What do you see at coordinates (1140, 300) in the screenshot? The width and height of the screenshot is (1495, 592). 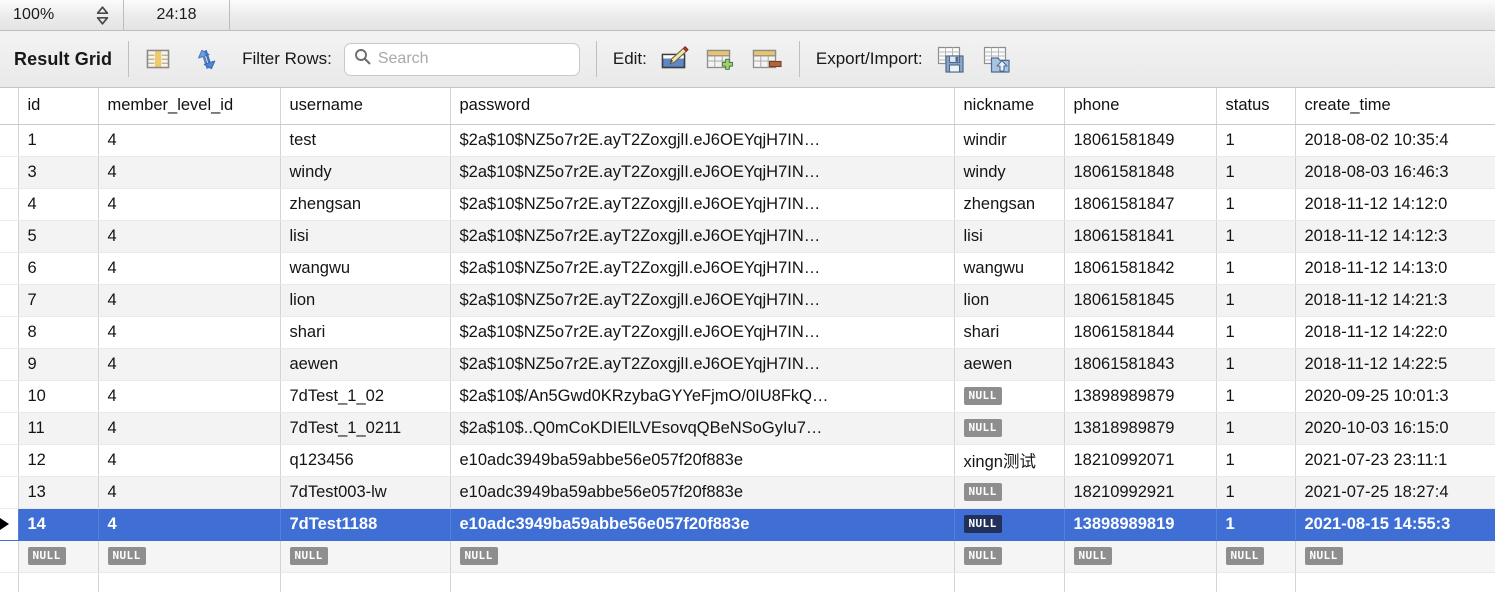 I see `cell-phone: 18061581845` at bounding box center [1140, 300].